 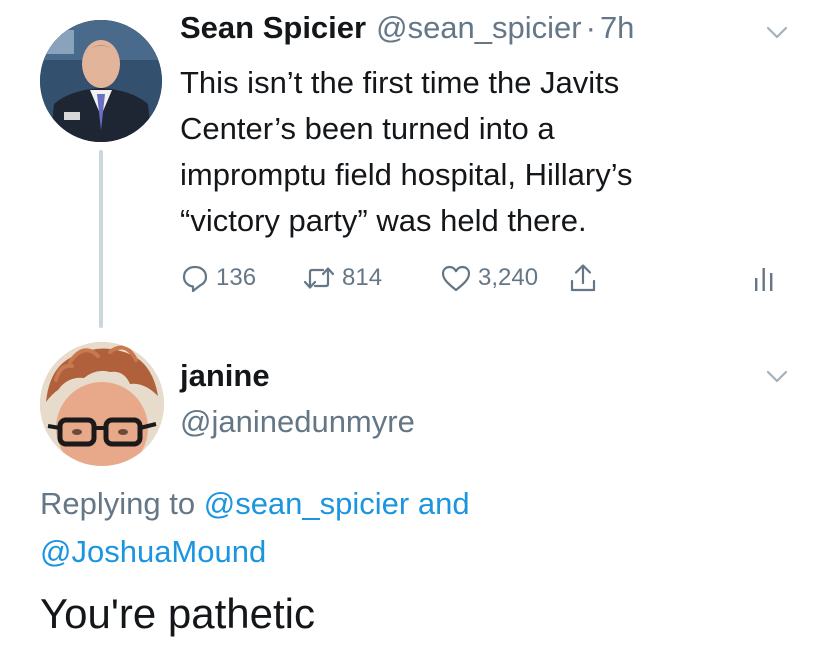 I want to click on retweet-count: 814, so click(x=362, y=277).